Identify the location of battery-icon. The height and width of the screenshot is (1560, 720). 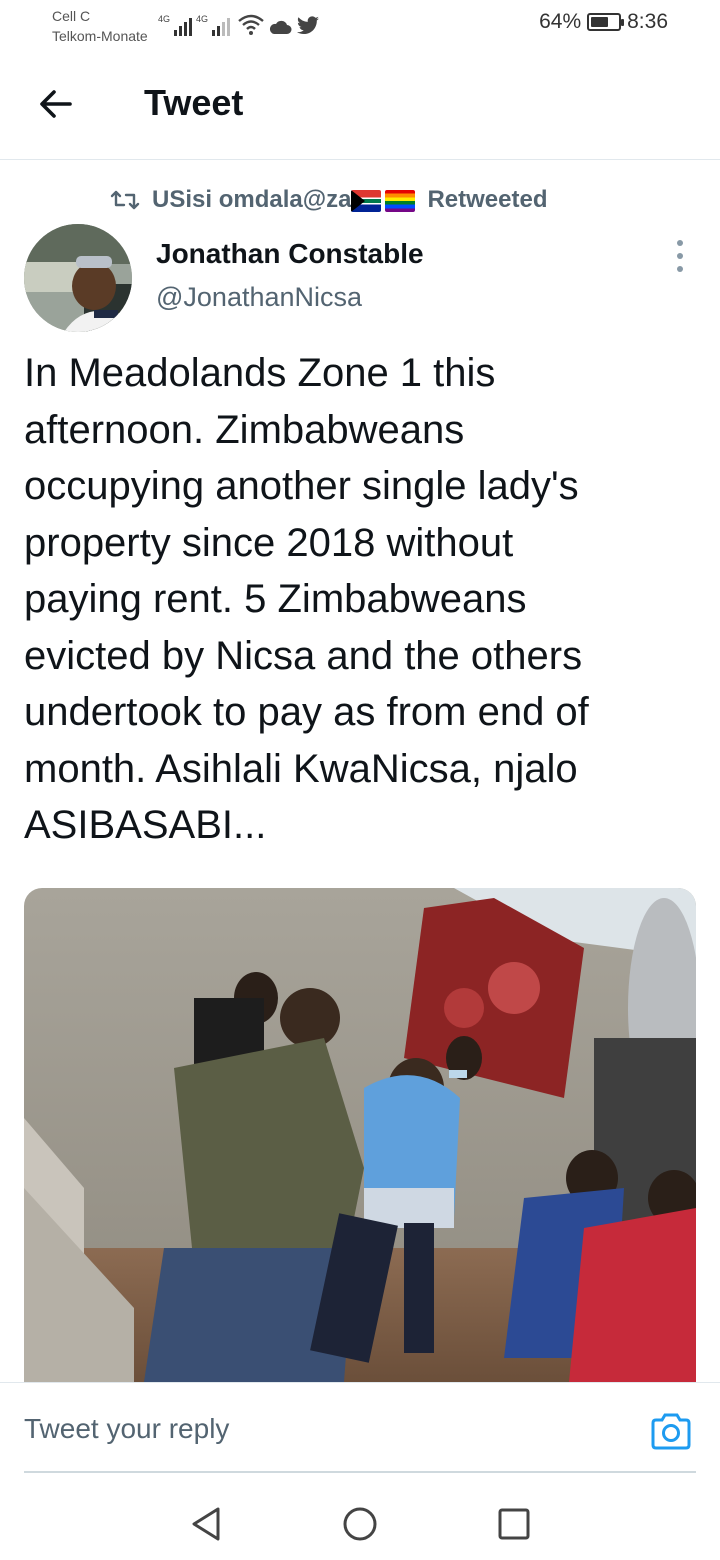
(606, 22).